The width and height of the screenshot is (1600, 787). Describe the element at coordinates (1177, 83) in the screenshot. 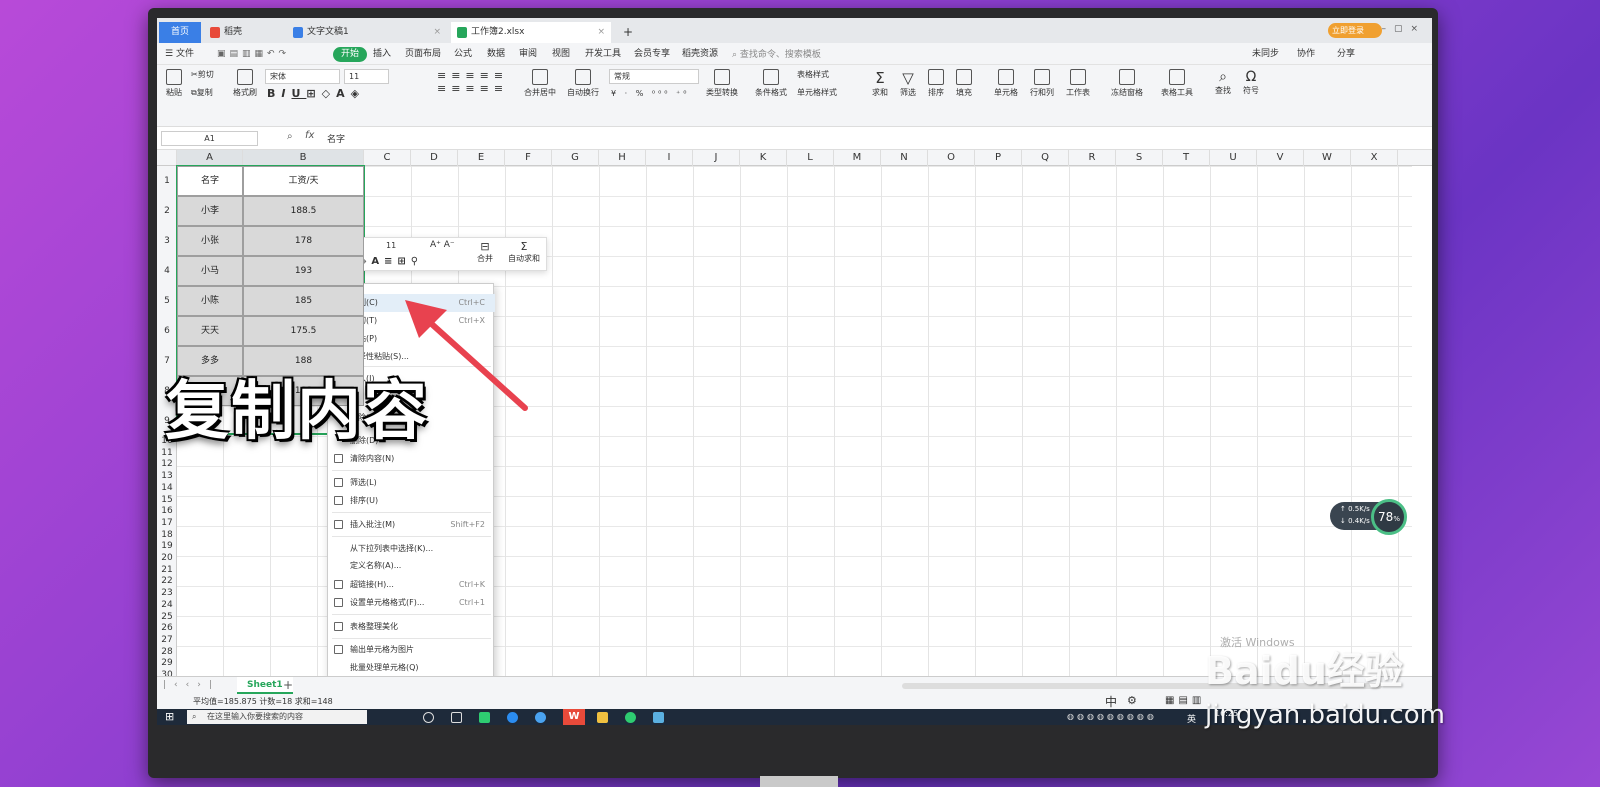

I see `table-tools-button: 表格工具` at that location.